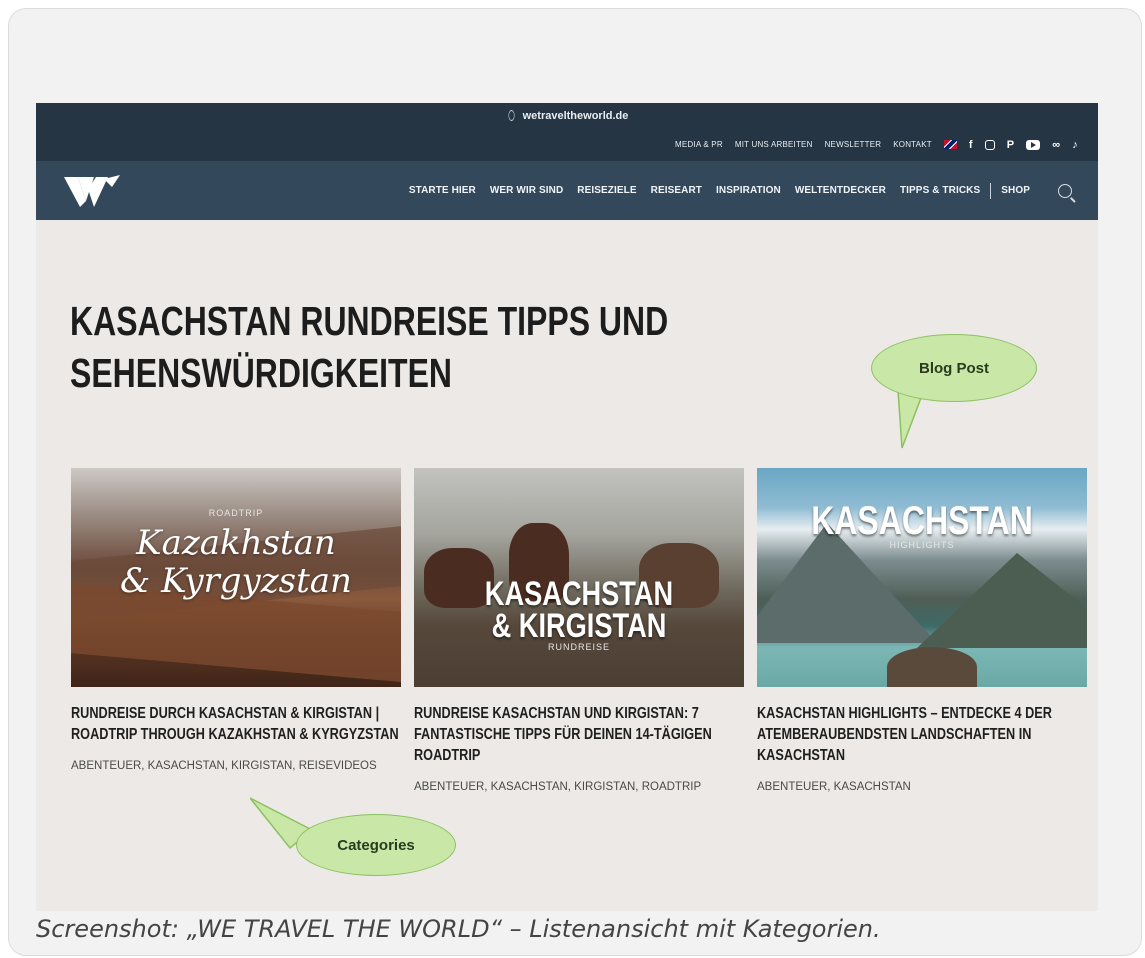 The height and width of the screenshot is (958, 1145). I want to click on pinterest-icon: P, so click(1011, 145).